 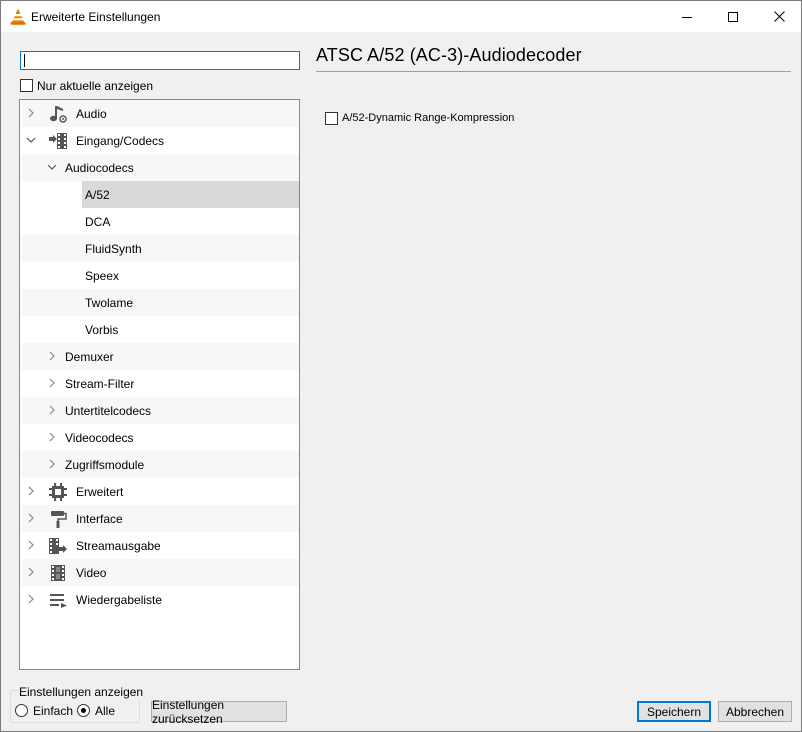 I want to click on tree-item-erweitert: Erweitert, so click(x=160, y=491).